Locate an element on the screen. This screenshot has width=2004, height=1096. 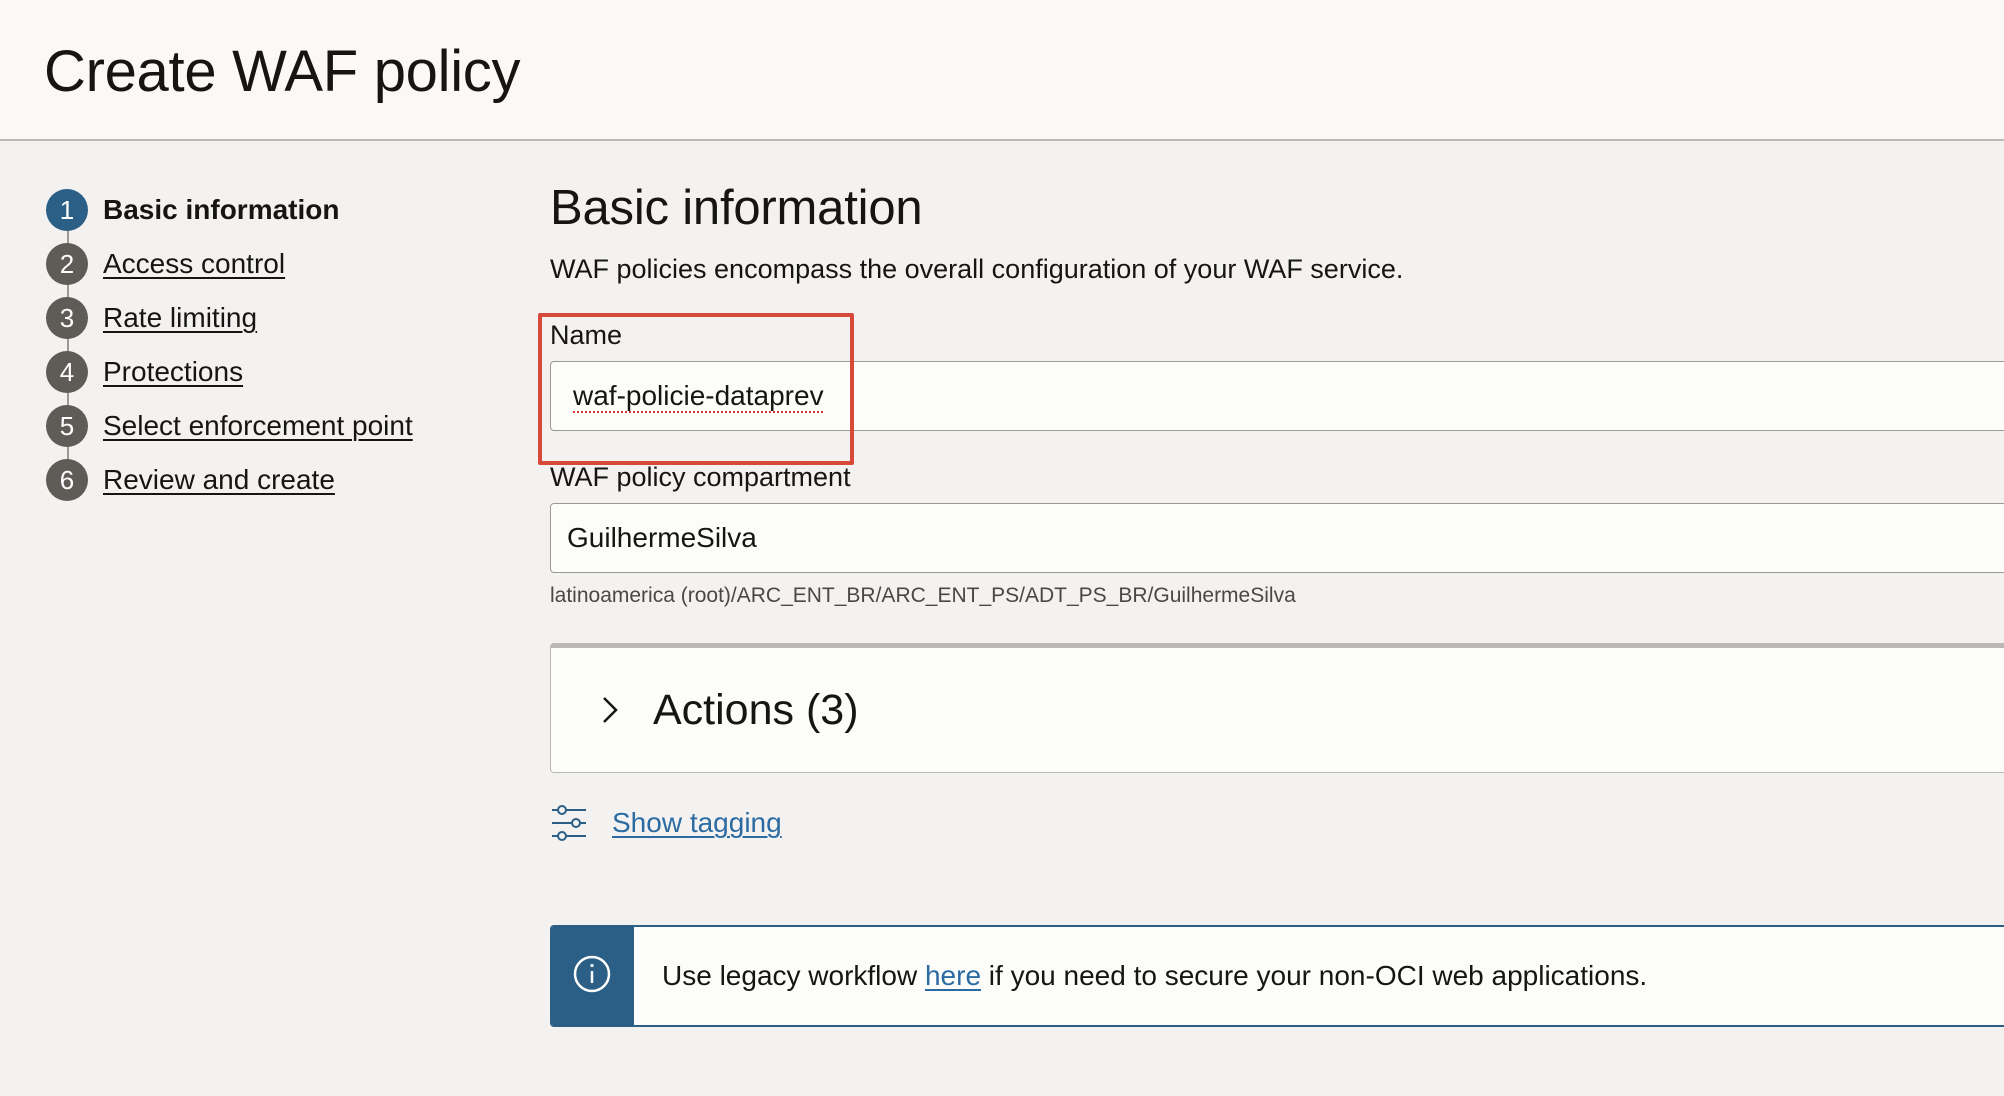
compartment-select-value: GuilhermeSilva is located at coordinates (662, 537).